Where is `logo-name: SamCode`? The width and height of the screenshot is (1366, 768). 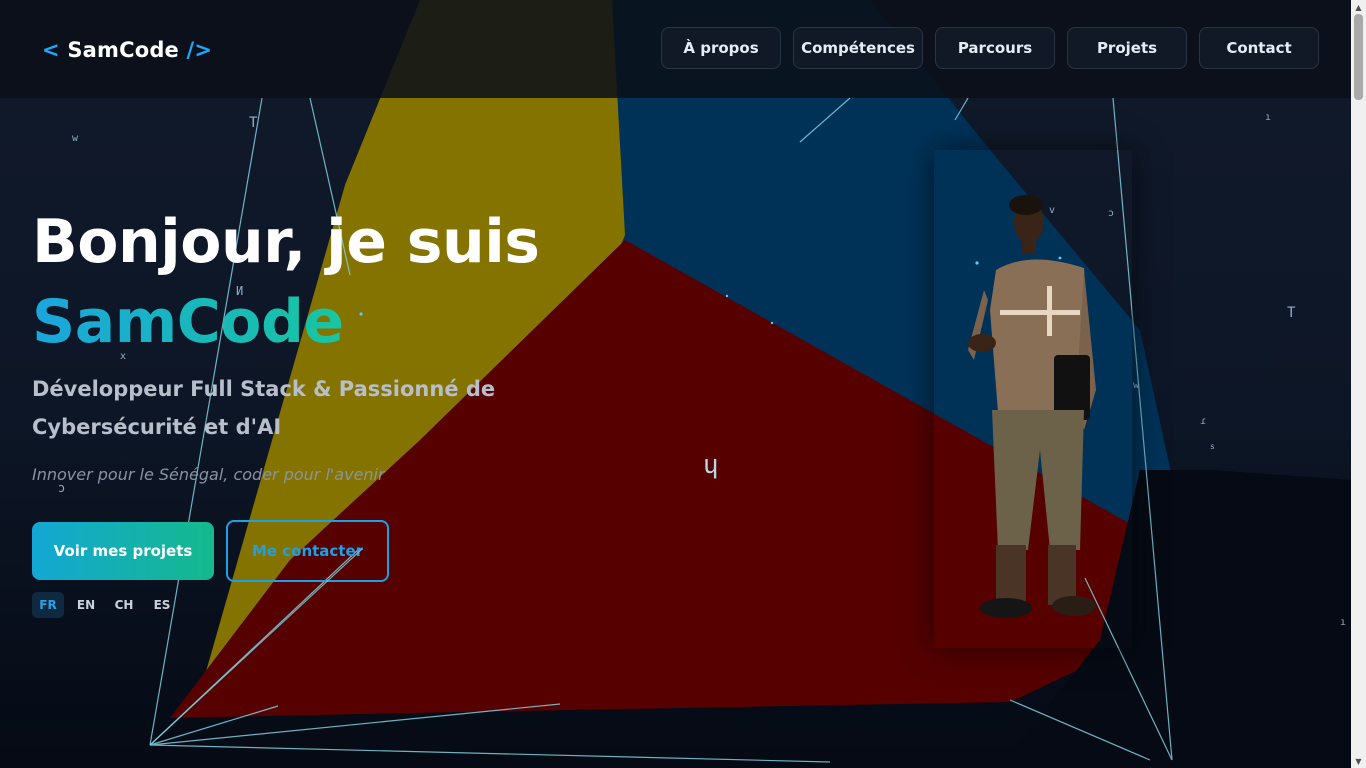 logo-name: SamCode is located at coordinates (123, 50).